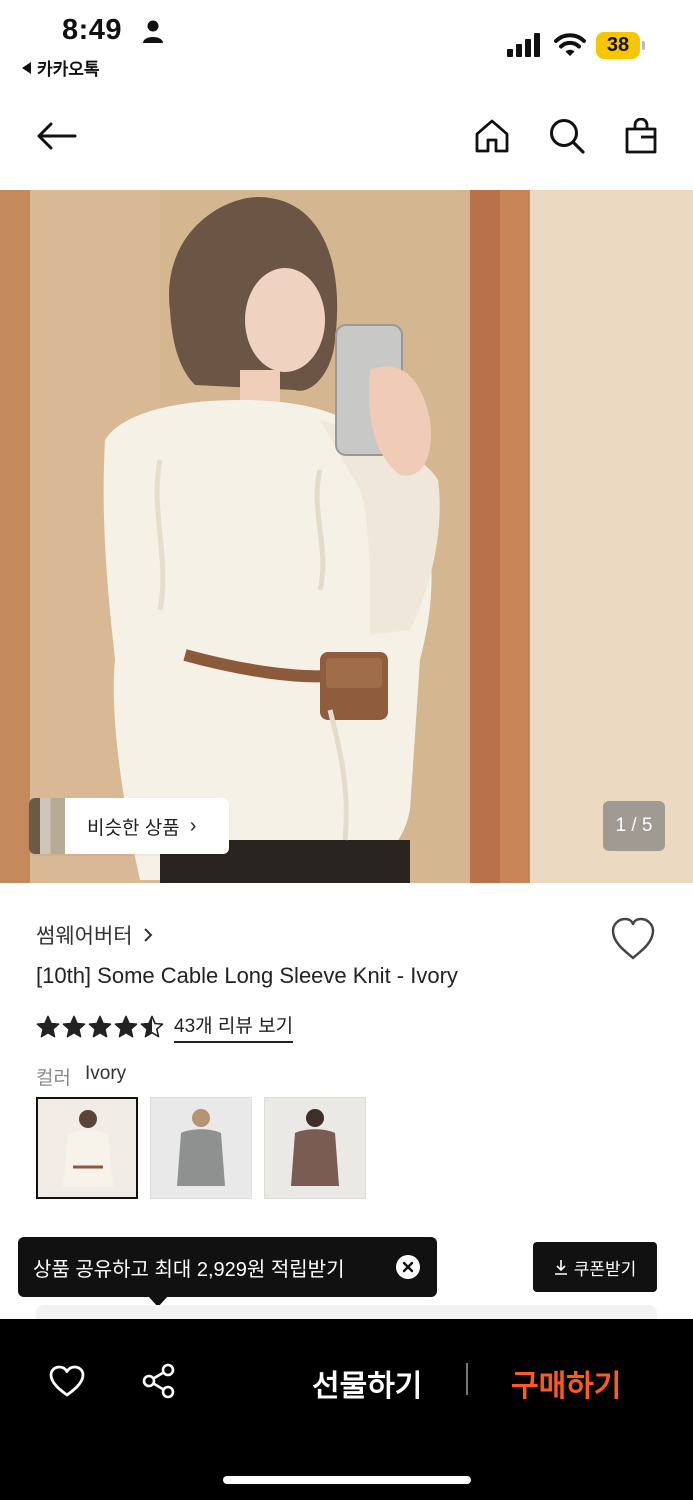 The height and width of the screenshot is (1500, 693). Describe the element at coordinates (92, 30) in the screenshot. I see `status-time: 8:49` at that location.